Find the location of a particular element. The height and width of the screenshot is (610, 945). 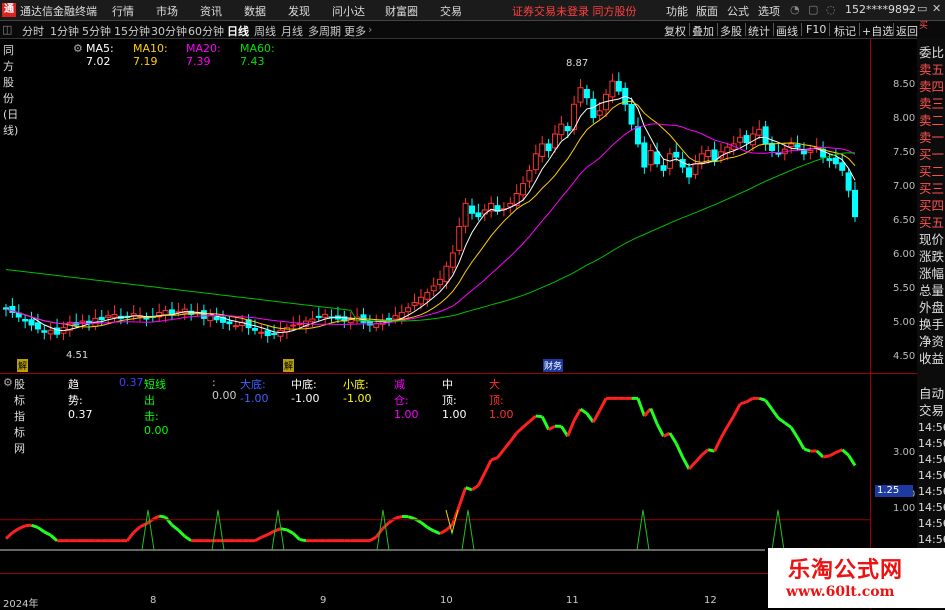

tab-fenshi: 分时 is located at coordinates (33, 31).